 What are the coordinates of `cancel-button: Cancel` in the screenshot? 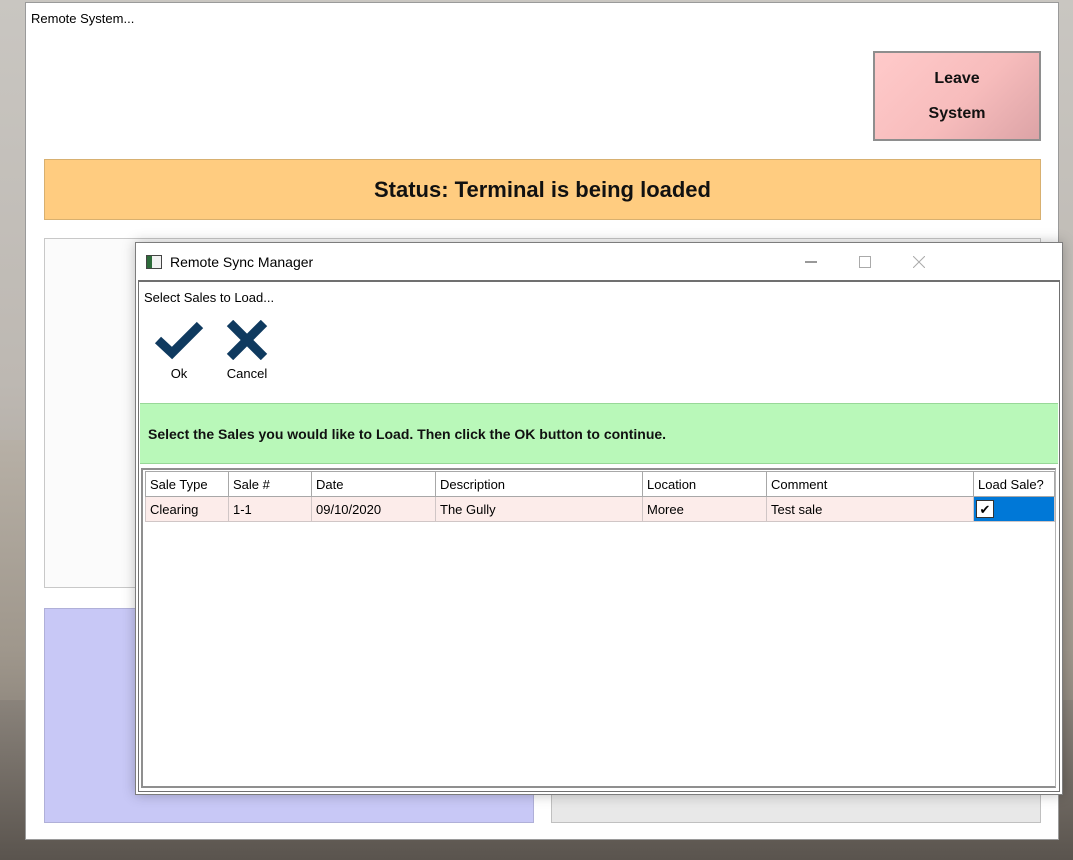 It's located at (247, 356).